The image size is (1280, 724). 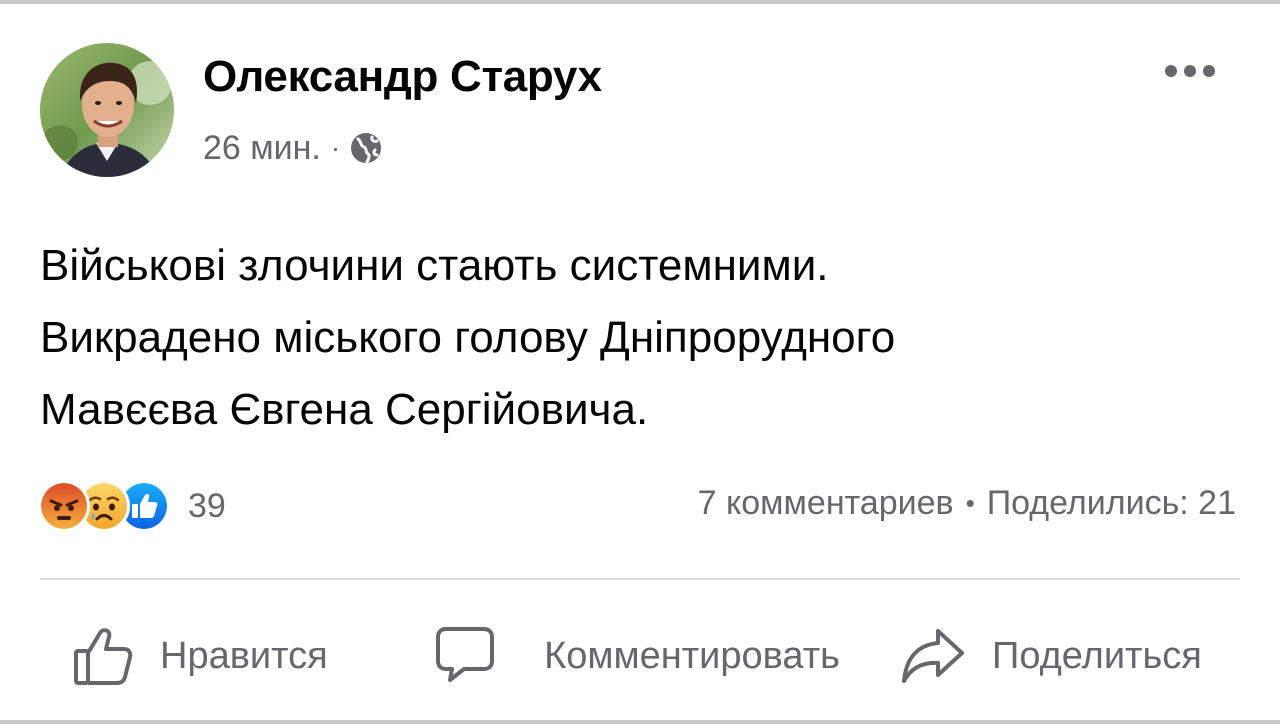 What do you see at coordinates (640, 722) in the screenshot?
I see `bottom-border` at bounding box center [640, 722].